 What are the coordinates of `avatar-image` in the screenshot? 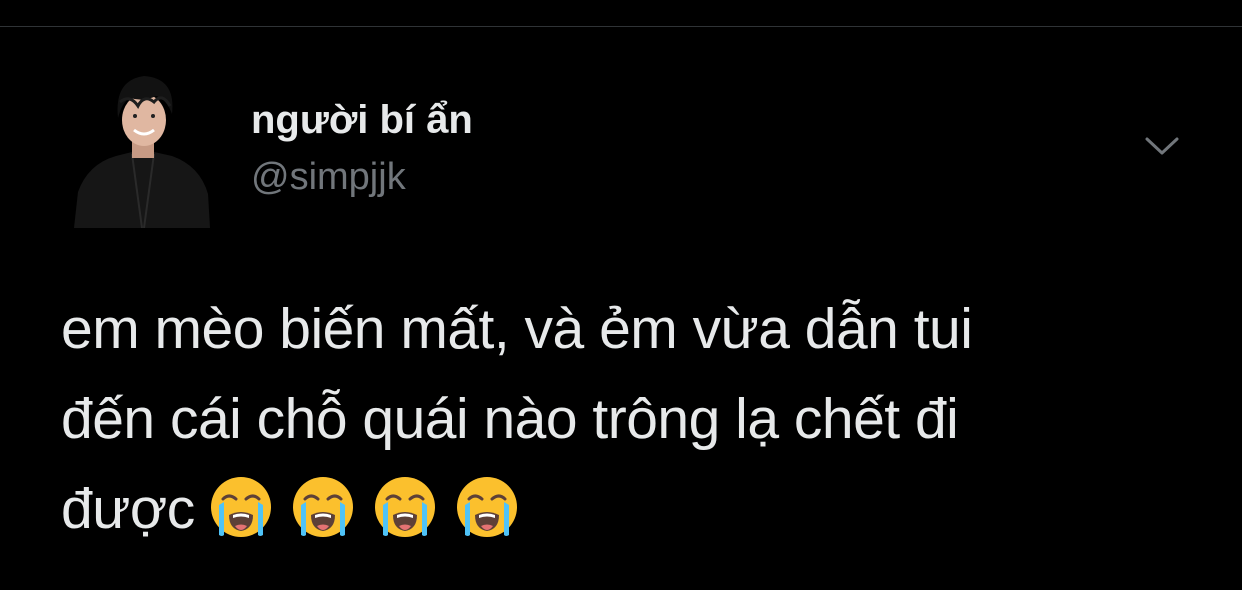 It's located at (142, 150).